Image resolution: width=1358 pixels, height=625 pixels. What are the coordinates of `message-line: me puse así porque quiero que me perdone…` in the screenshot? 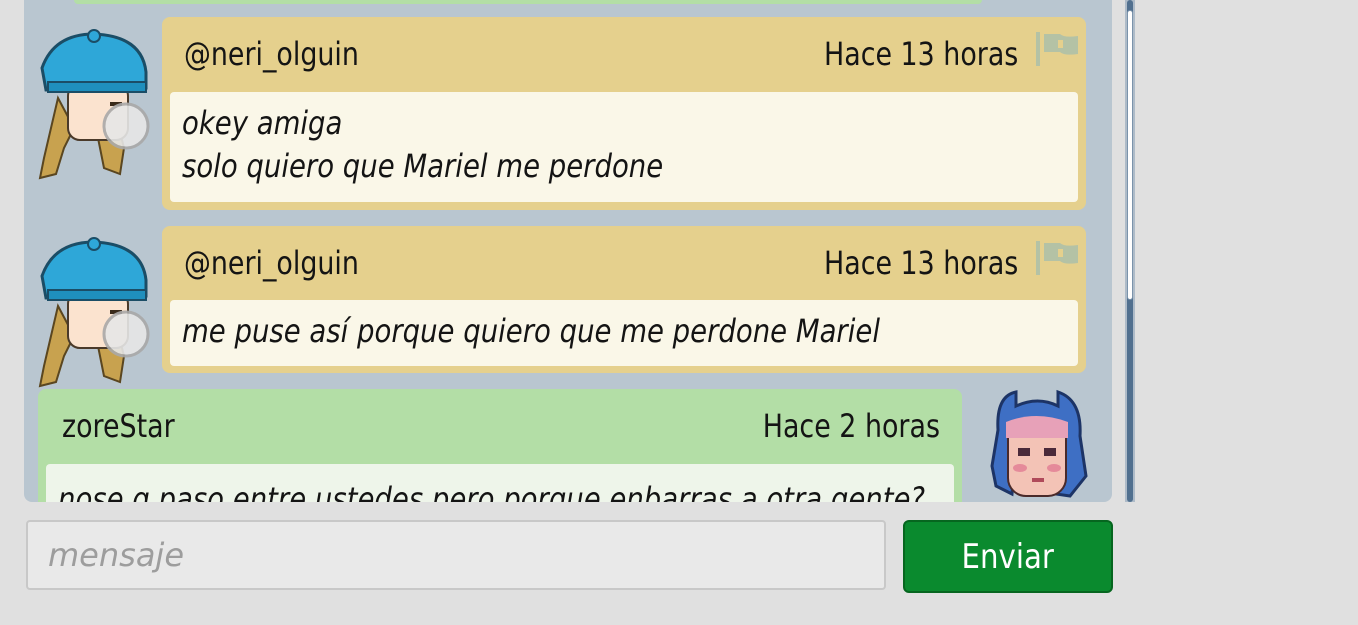 It's located at (531, 331).